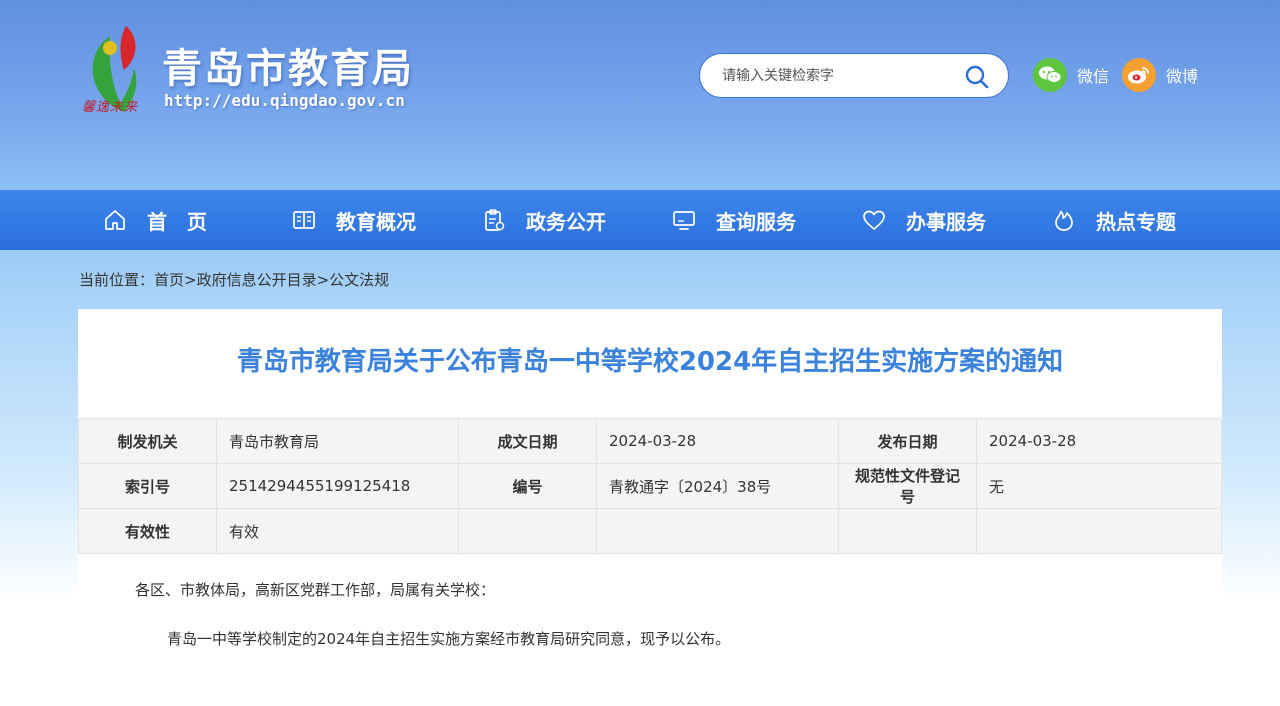  Describe the element at coordinates (288, 65) in the screenshot. I see `site-title: 青岛市教育局` at that location.